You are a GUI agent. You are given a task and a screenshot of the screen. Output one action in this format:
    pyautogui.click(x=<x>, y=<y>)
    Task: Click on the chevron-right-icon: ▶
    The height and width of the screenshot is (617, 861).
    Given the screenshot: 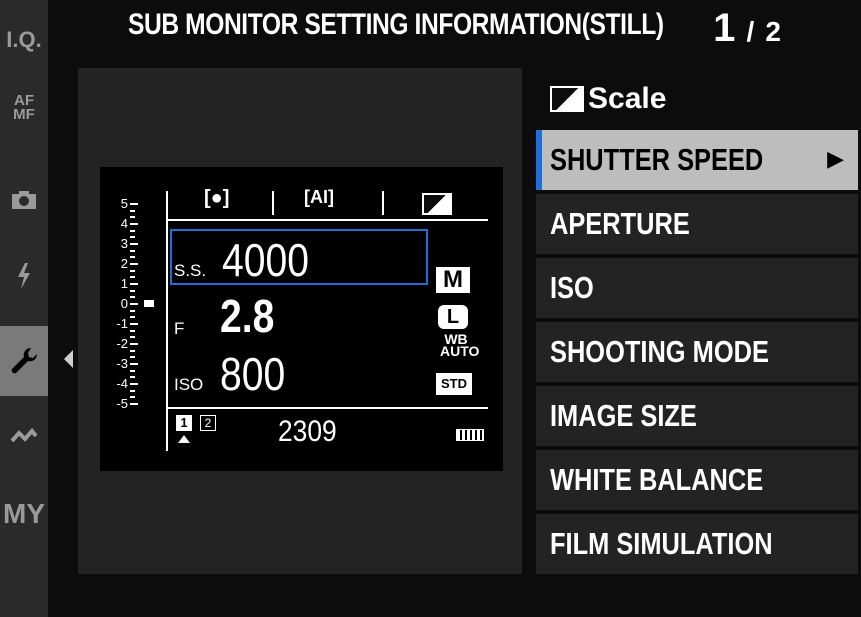 What is the action you would take?
    pyautogui.click(x=835, y=158)
    